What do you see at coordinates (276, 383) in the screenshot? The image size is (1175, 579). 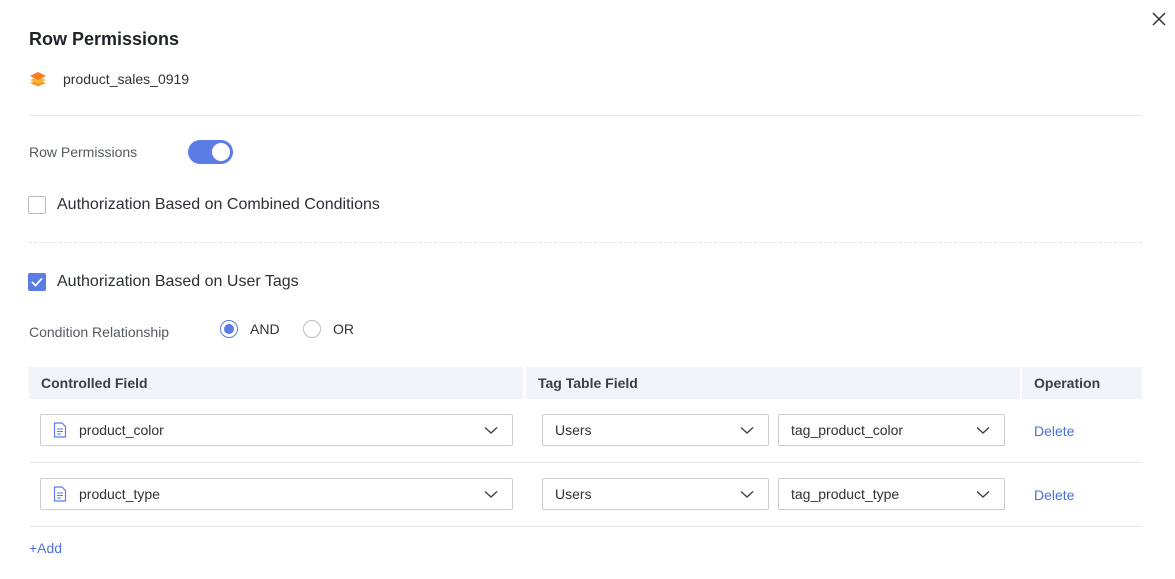 I see `header-controlled-field: Controlled Field` at bounding box center [276, 383].